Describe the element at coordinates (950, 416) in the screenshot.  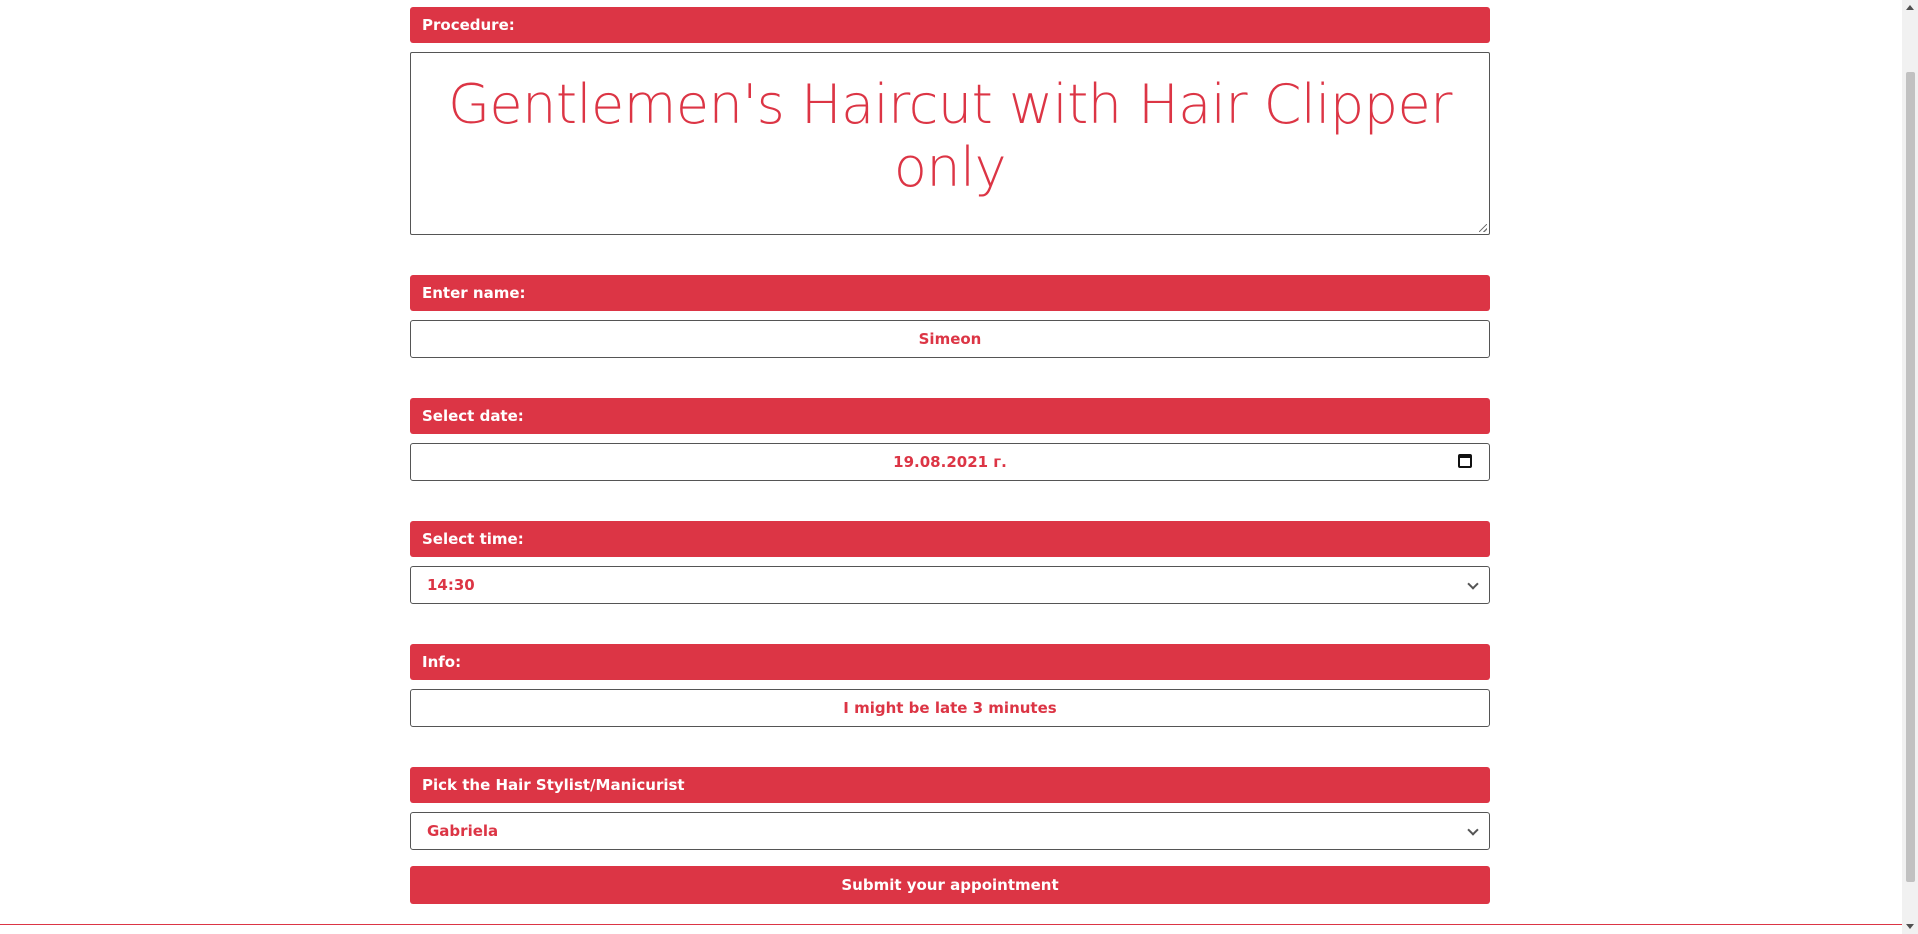
I see `date-label: Select date:` at that location.